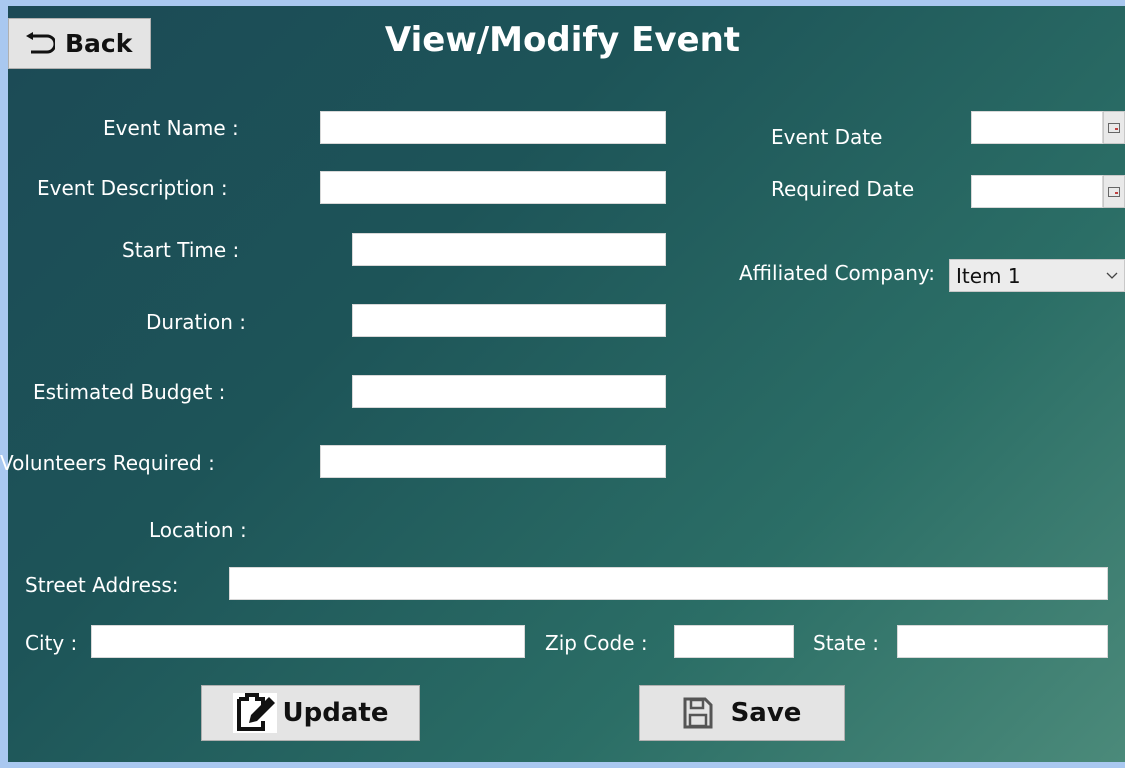  Describe the element at coordinates (1002, 641) in the screenshot. I see `state-input` at that location.